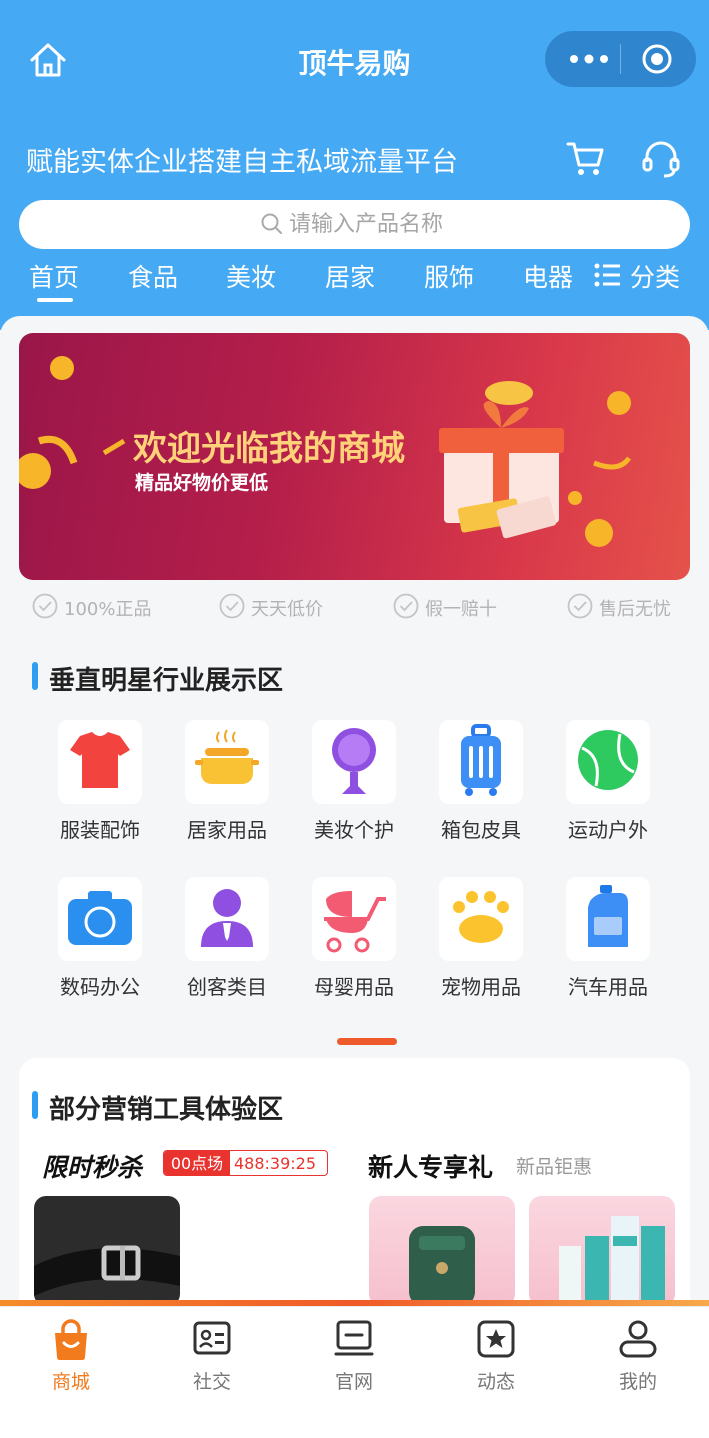 The width and height of the screenshot is (709, 1438). I want to click on pot-icon, so click(227, 762).